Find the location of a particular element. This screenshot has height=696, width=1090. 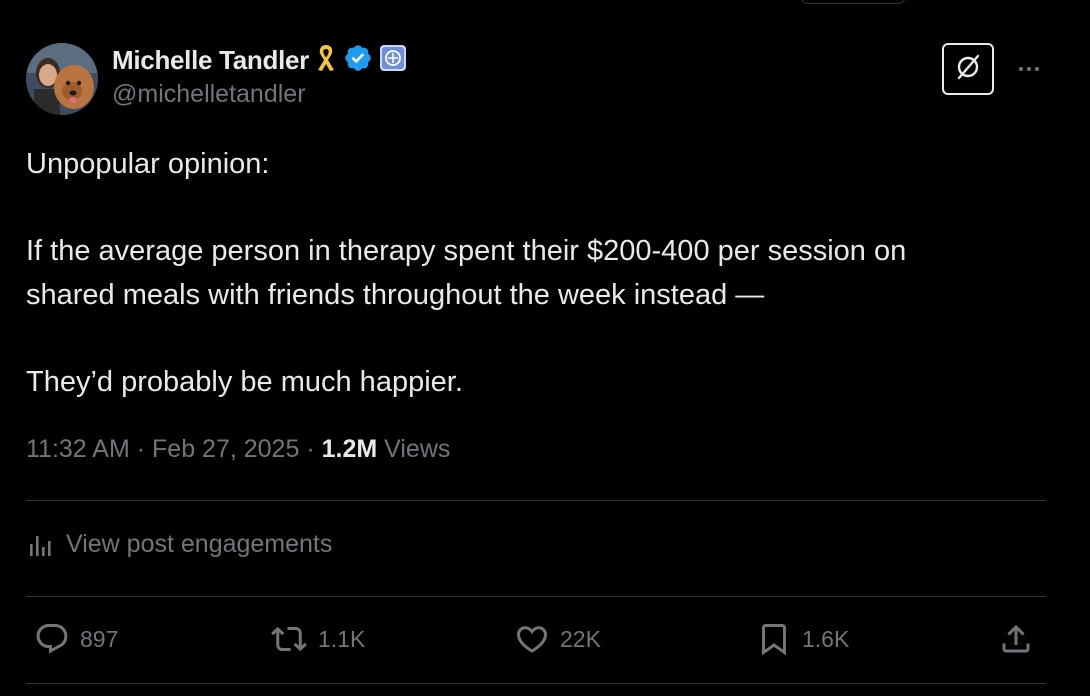

share-icon is located at coordinates (1016, 639).